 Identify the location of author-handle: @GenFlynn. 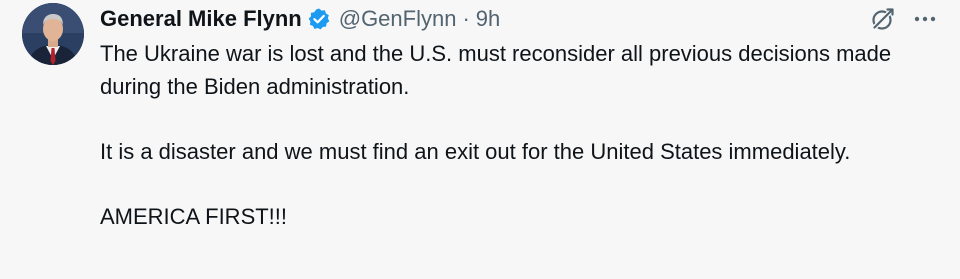
(398, 19).